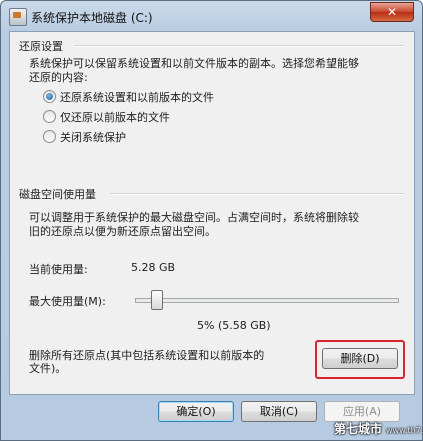 The width and height of the screenshot is (423, 441). What do you see at coordinates (57, 194) in the screenshot?
I see `disk-group-title: 磁盘空间使用量` at bounding box center [57, 194].